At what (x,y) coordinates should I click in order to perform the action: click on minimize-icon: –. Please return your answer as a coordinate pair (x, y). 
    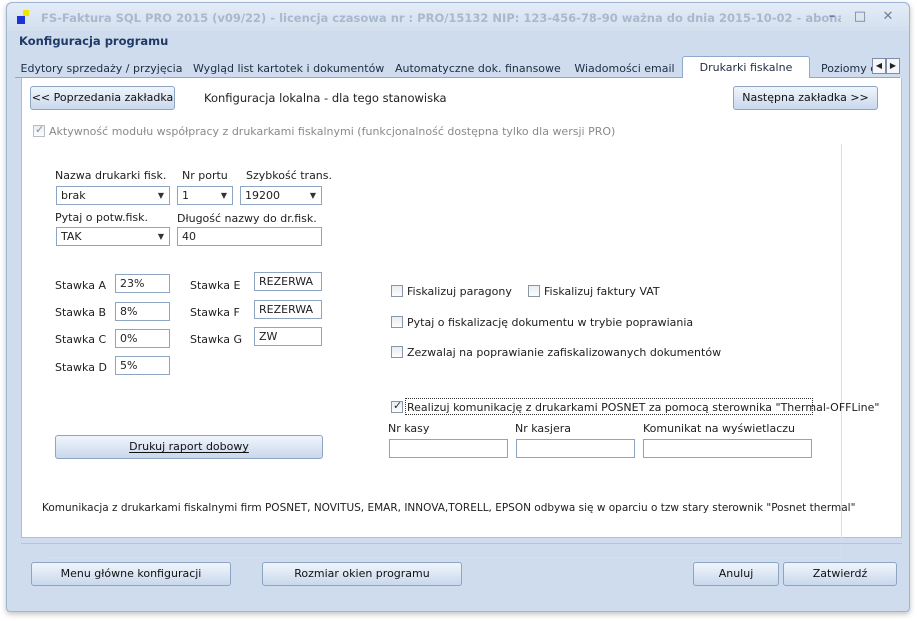
    Looking at the image, I should click on (832, 16).